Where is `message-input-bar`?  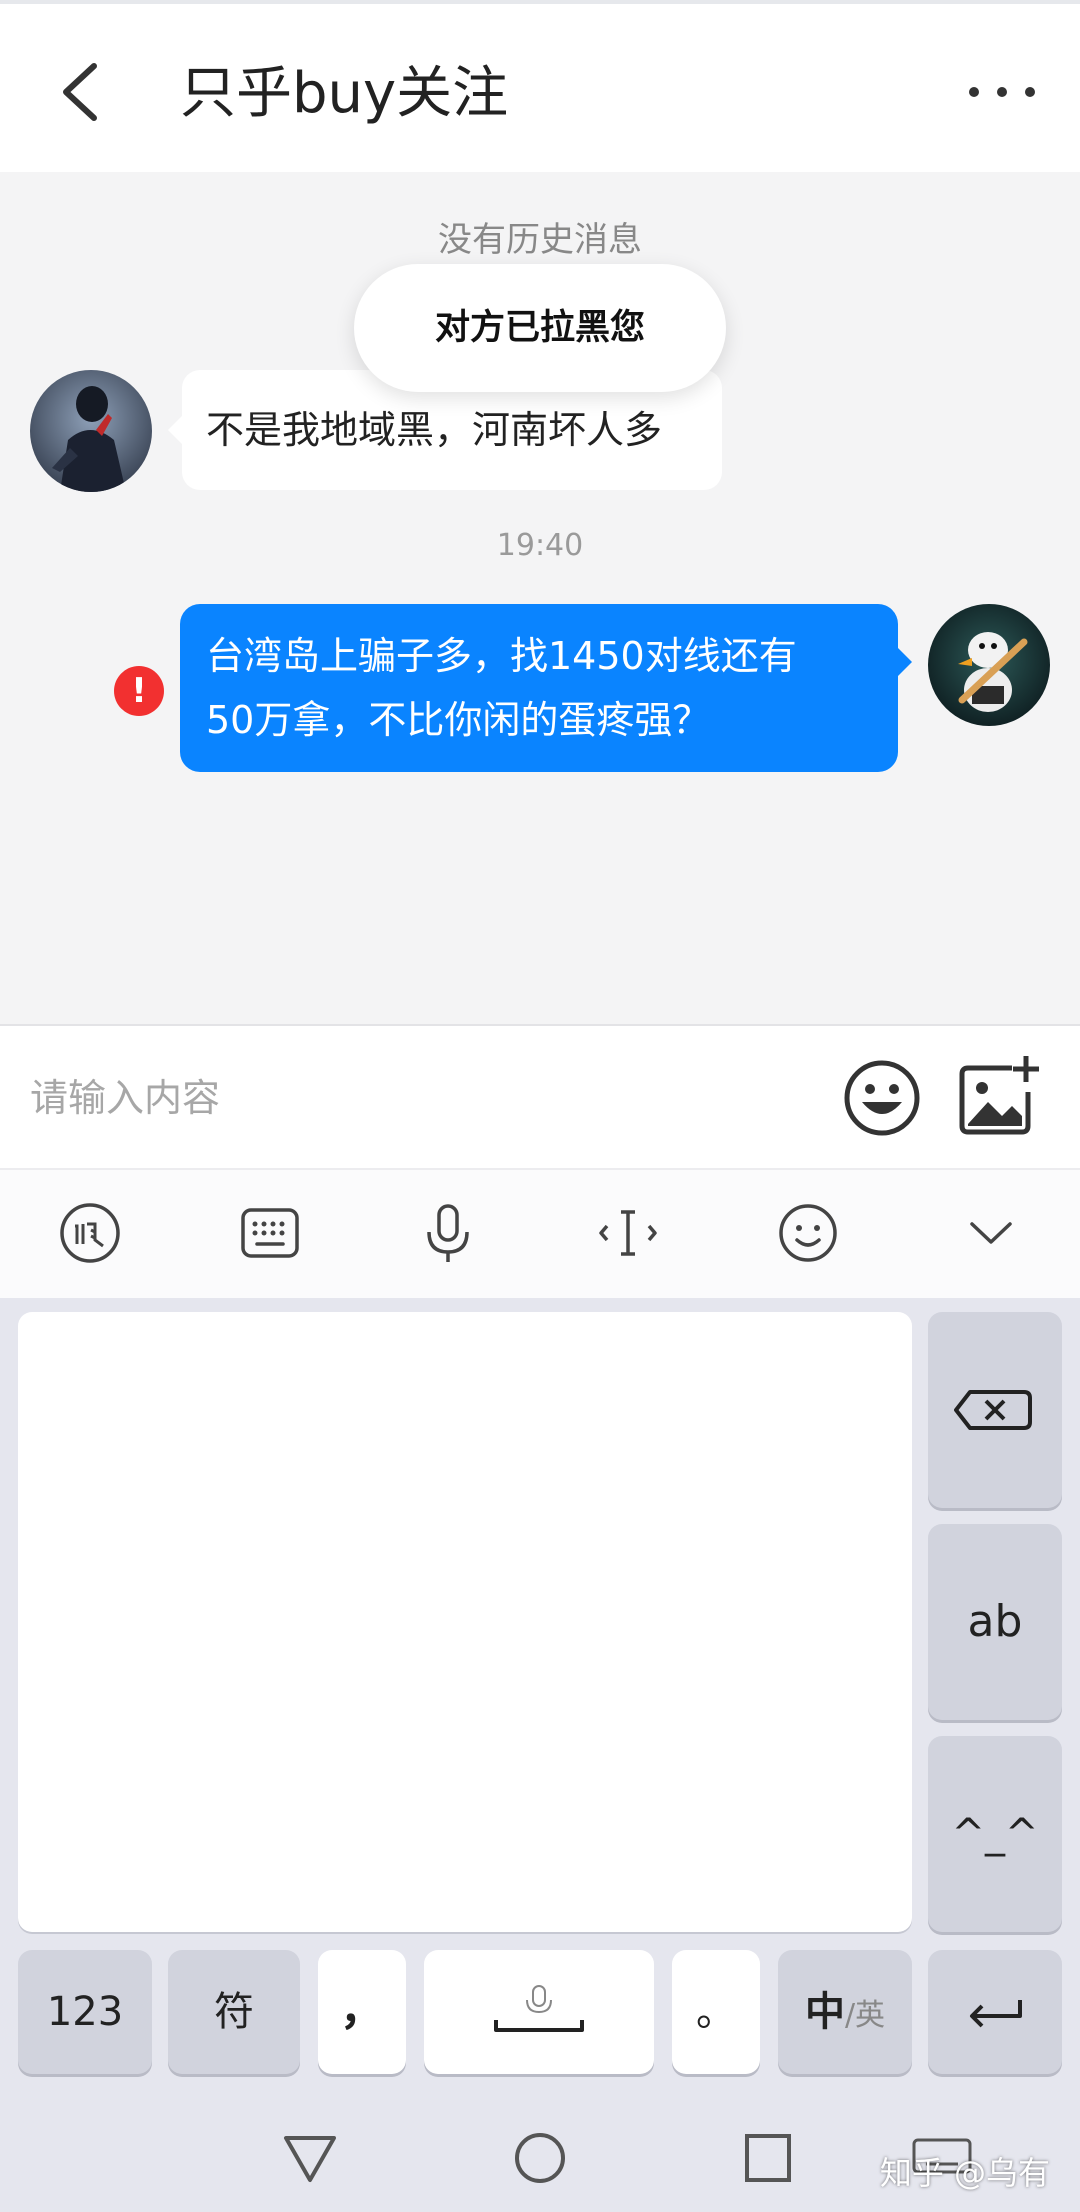
message-input-bar is located at coordinates (540, 1097).